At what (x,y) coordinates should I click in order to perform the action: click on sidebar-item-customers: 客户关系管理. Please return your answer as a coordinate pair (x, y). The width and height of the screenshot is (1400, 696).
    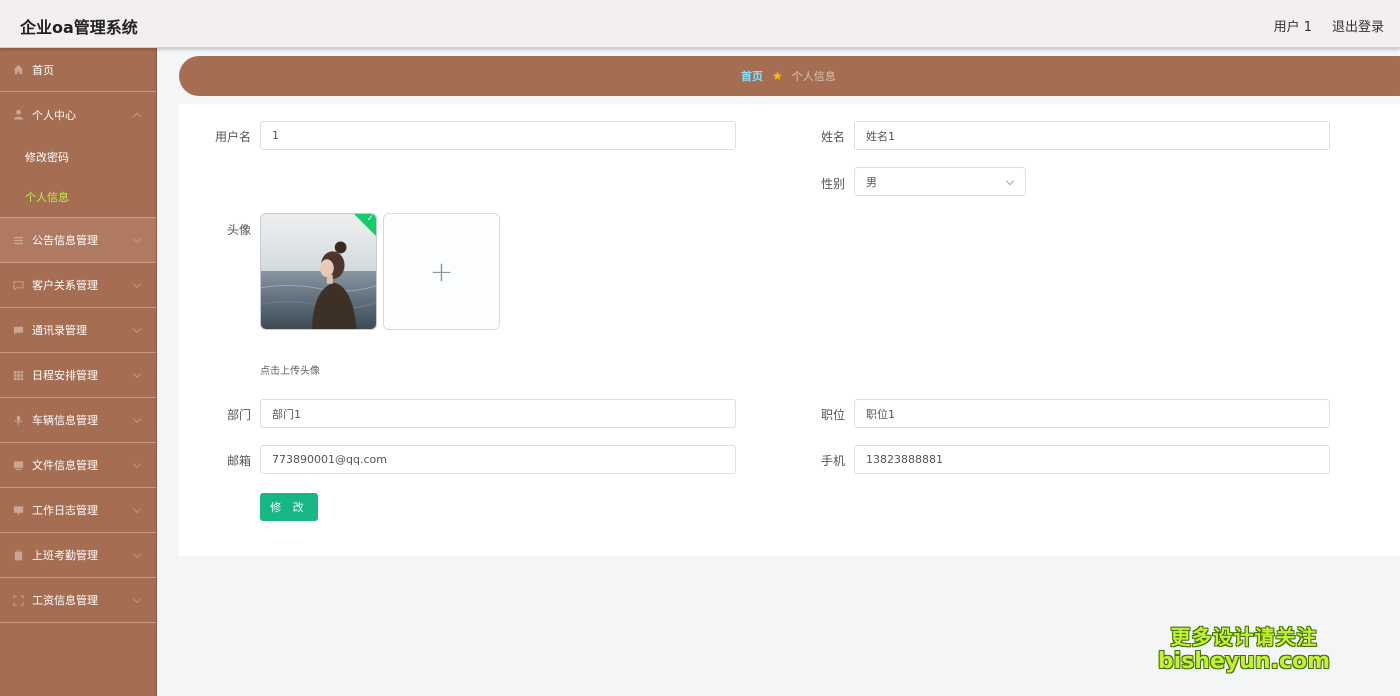
    Looking at the image, I should click on (78, 285).